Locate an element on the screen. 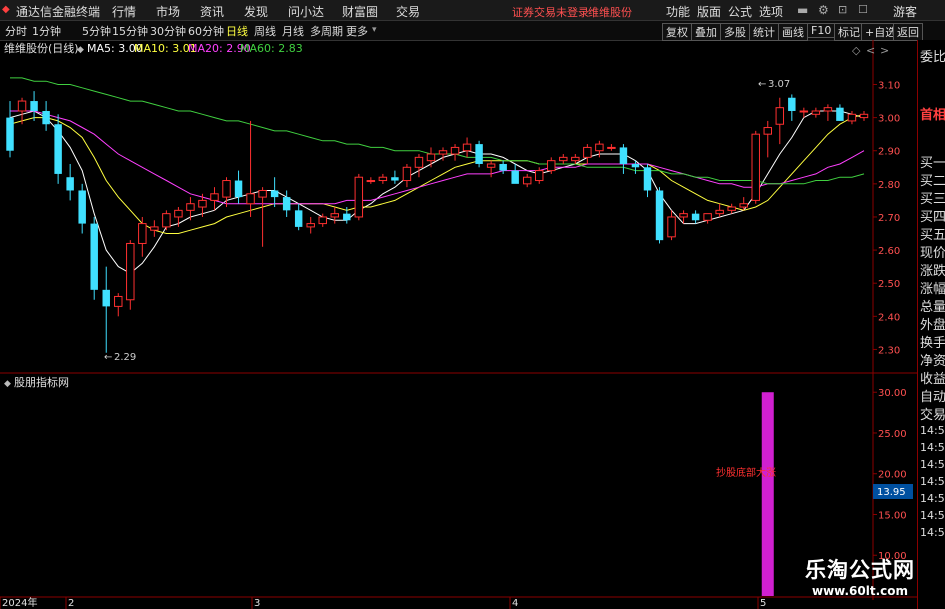  sidebar-item-change: 涨跌 is located at coordinates (932, 271).